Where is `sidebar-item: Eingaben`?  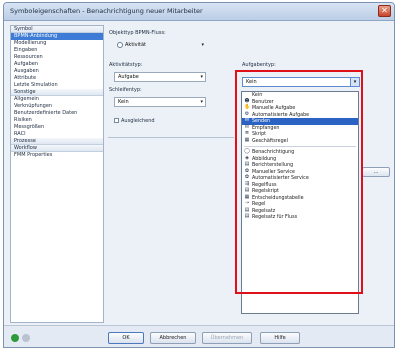
sidebar-item: Eingaben is located at coordinates (57, 50).